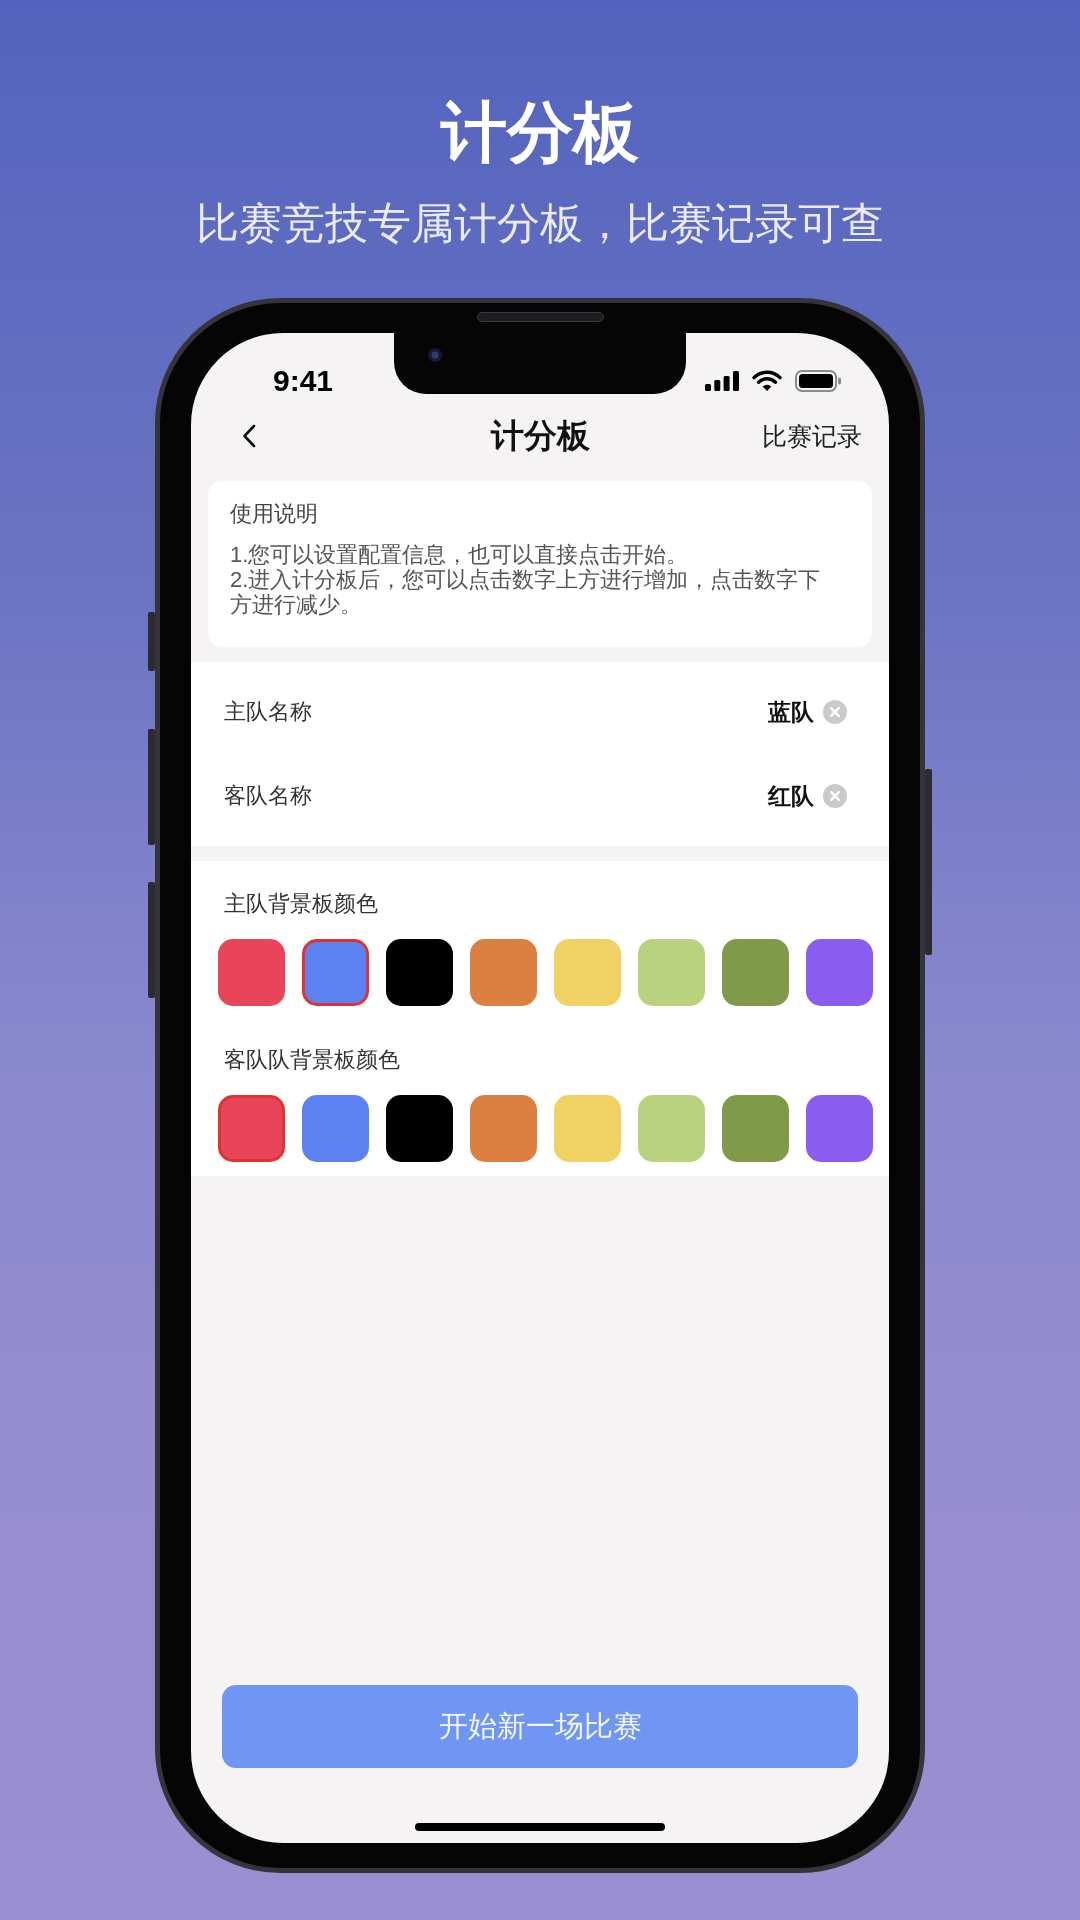 This screenshot has width=1080, height=1920. Describe the element at coordinates (812, 436) in the screenshot. I see `history-link: 比赛记录` at that location.